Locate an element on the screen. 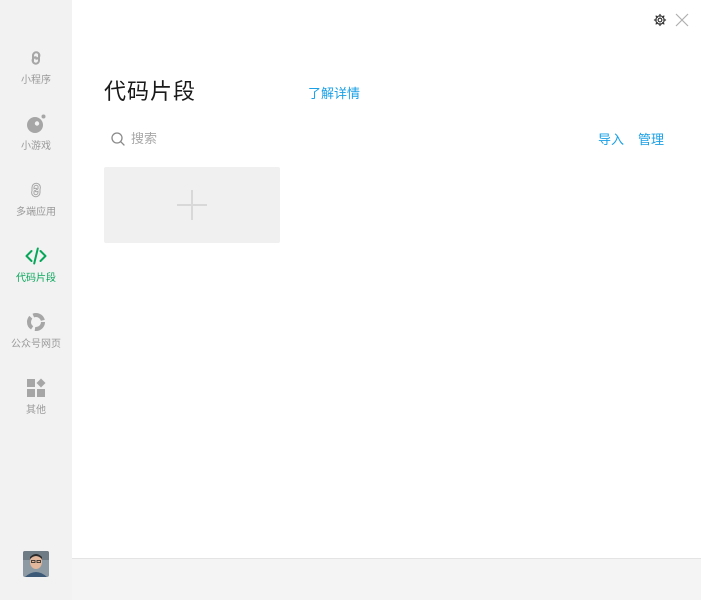  manage-button: 管理 is located at coordinates (651, 138).